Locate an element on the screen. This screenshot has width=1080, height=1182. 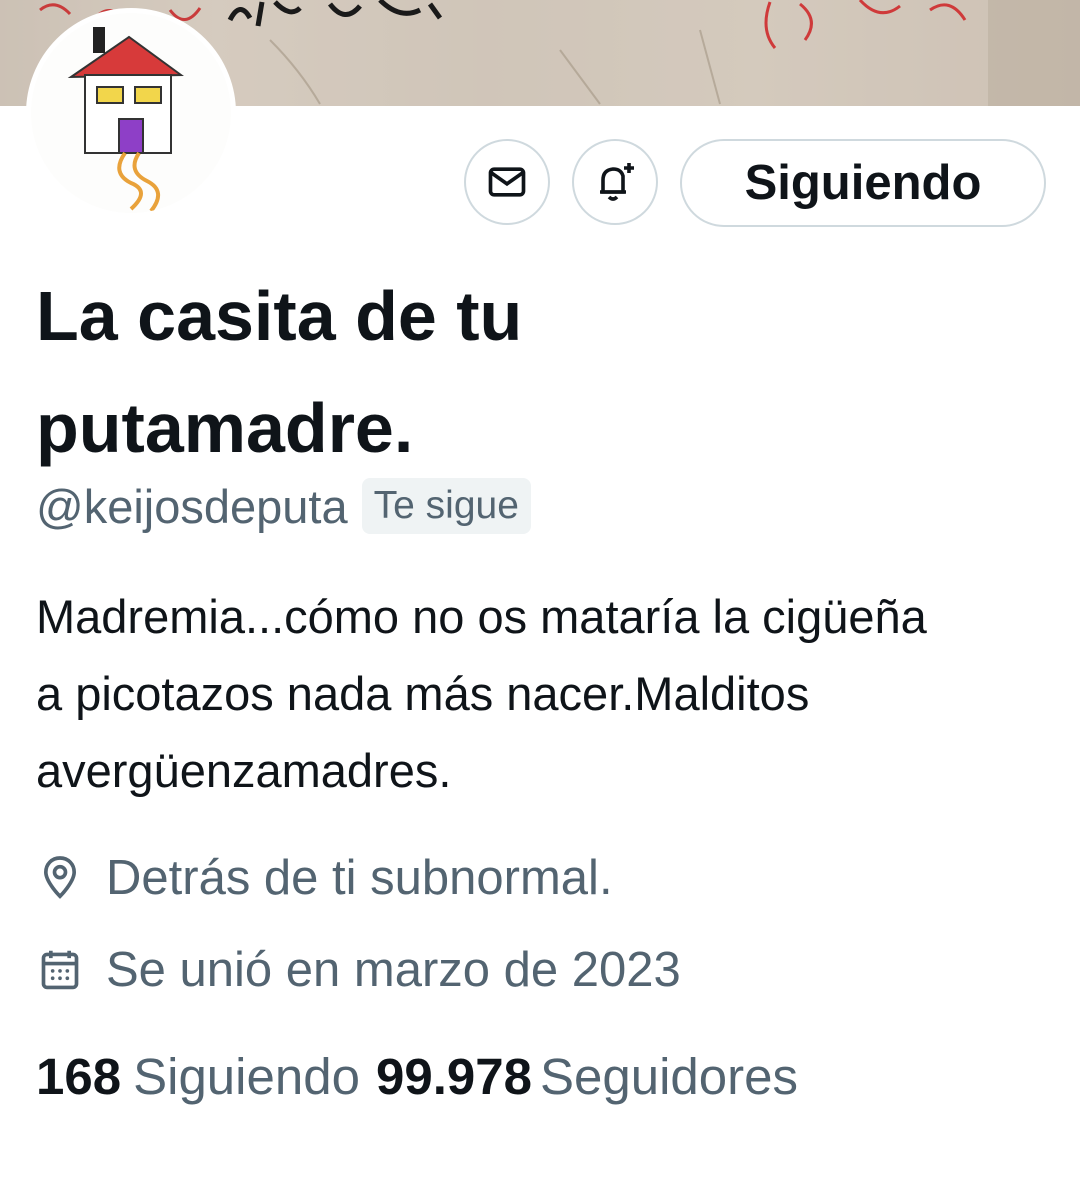
profile-handle-row: @keijosdeputa Te sigue is located at coordinates (283, 506).